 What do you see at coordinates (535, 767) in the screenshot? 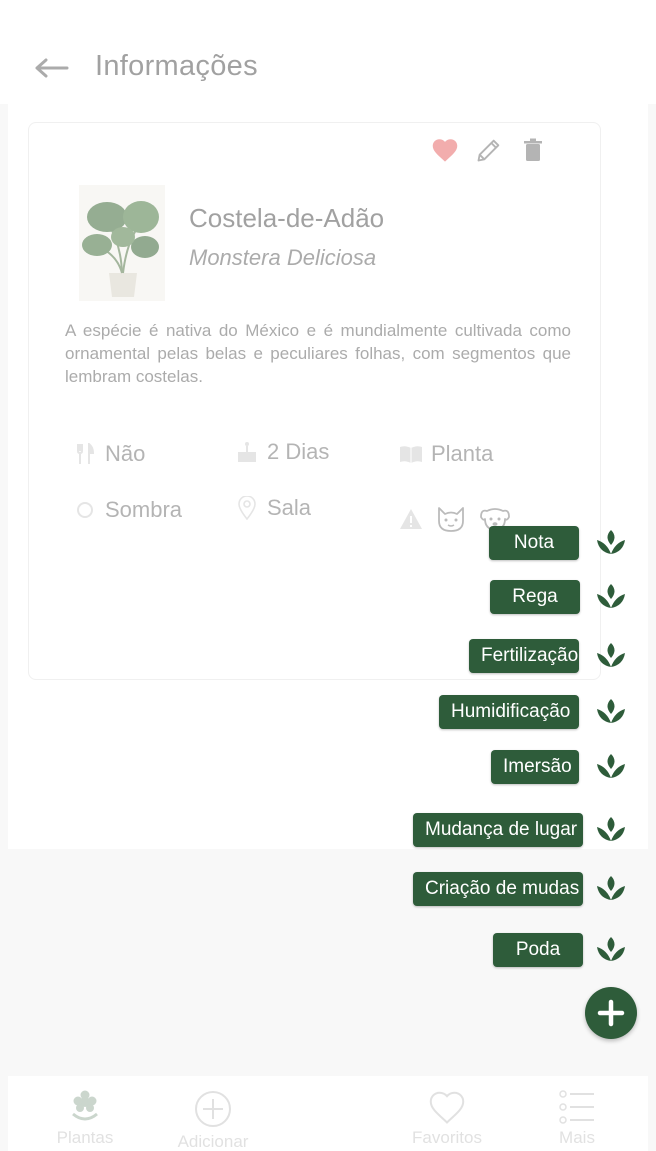
I see `fab-label: Imersão` at bounding box center [535, 767].